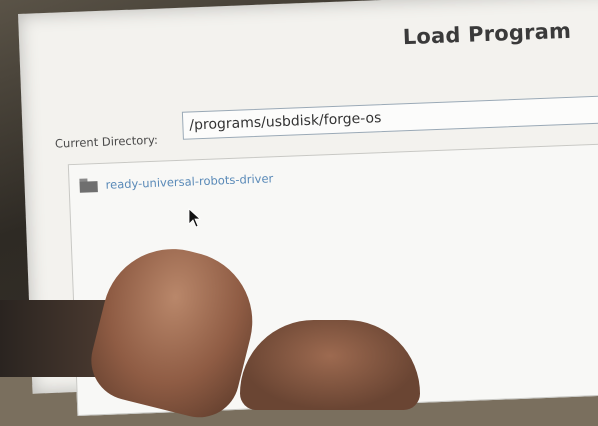  Describe the element at coordinates (189, 181) in the screenshot. I see `file-name: ready-universal-robots-driver` at that location.